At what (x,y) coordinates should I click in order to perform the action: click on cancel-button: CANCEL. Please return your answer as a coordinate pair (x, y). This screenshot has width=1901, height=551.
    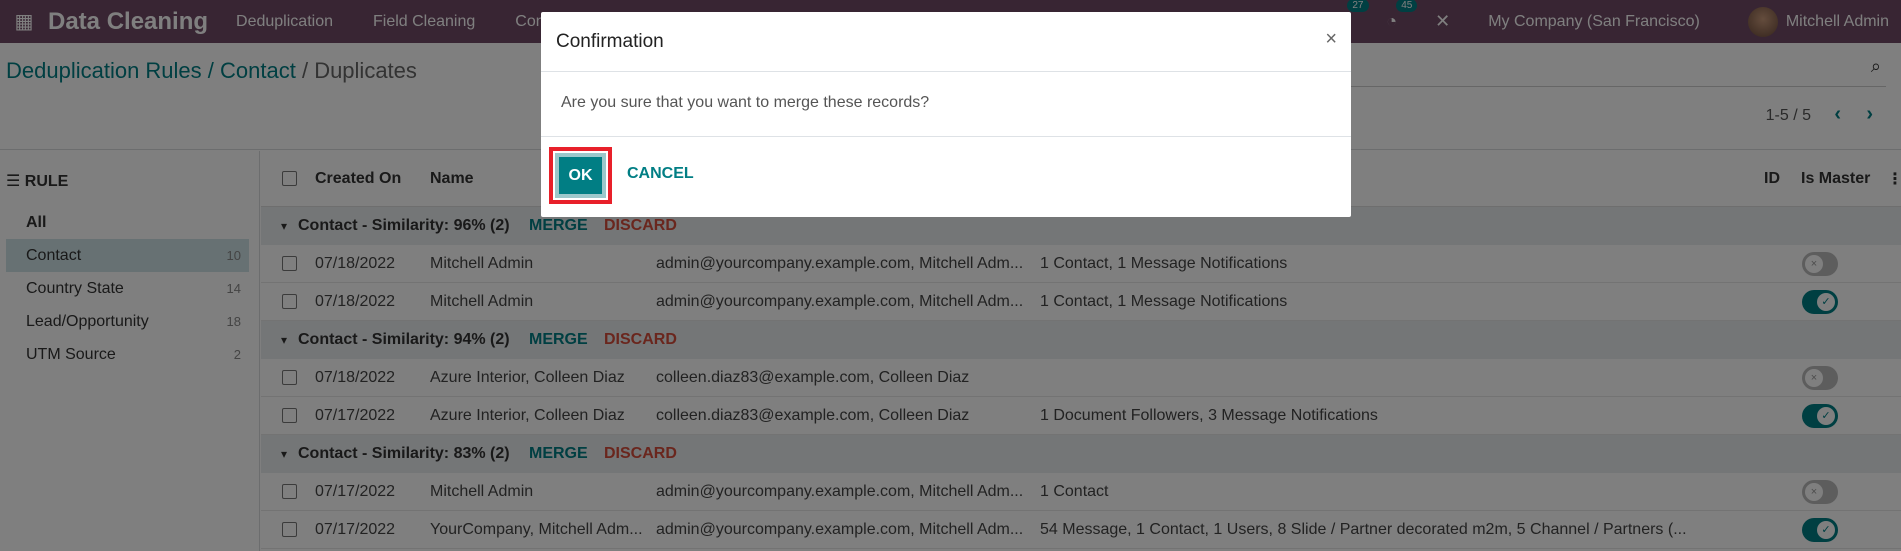
    Looking at the image, I should click on (660, 174).